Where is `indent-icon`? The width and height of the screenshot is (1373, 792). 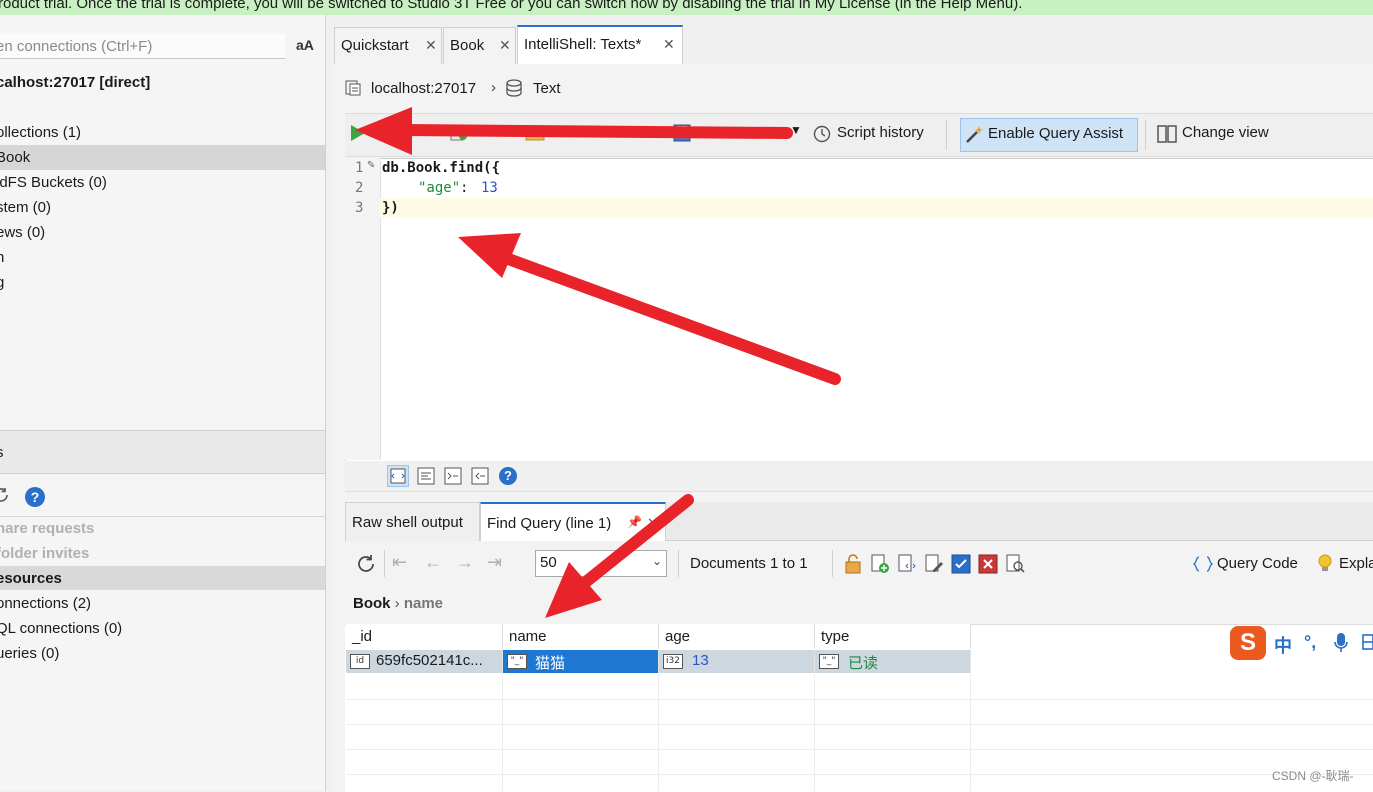 indent-icon is located at coordinates (453, 478).